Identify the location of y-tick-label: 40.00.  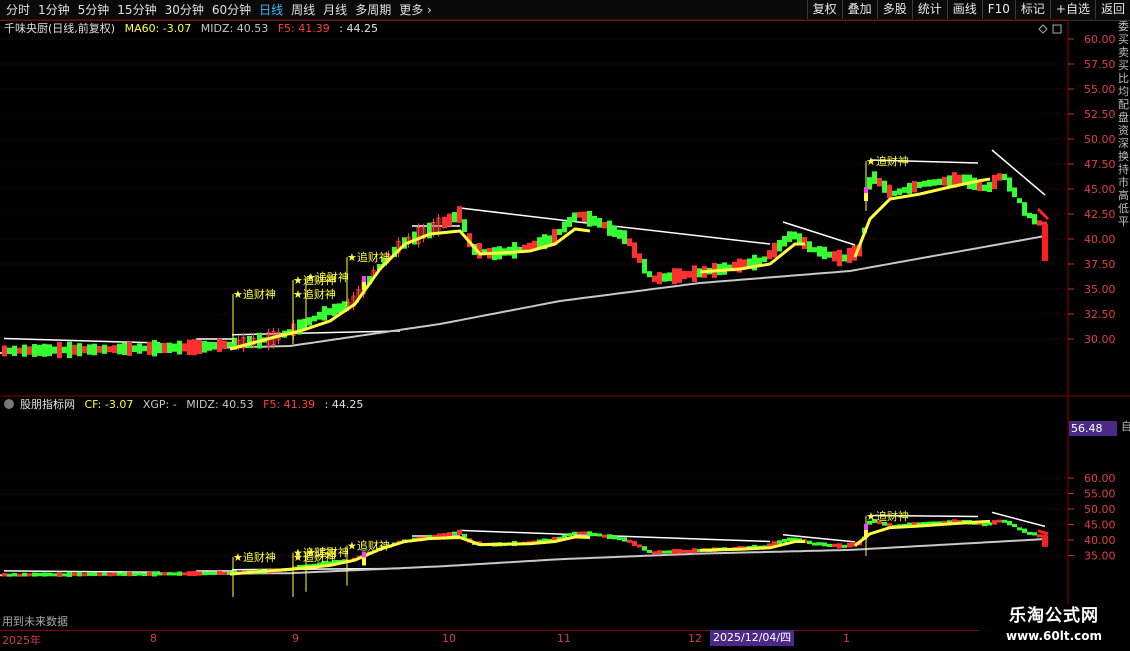
(1100, 239).